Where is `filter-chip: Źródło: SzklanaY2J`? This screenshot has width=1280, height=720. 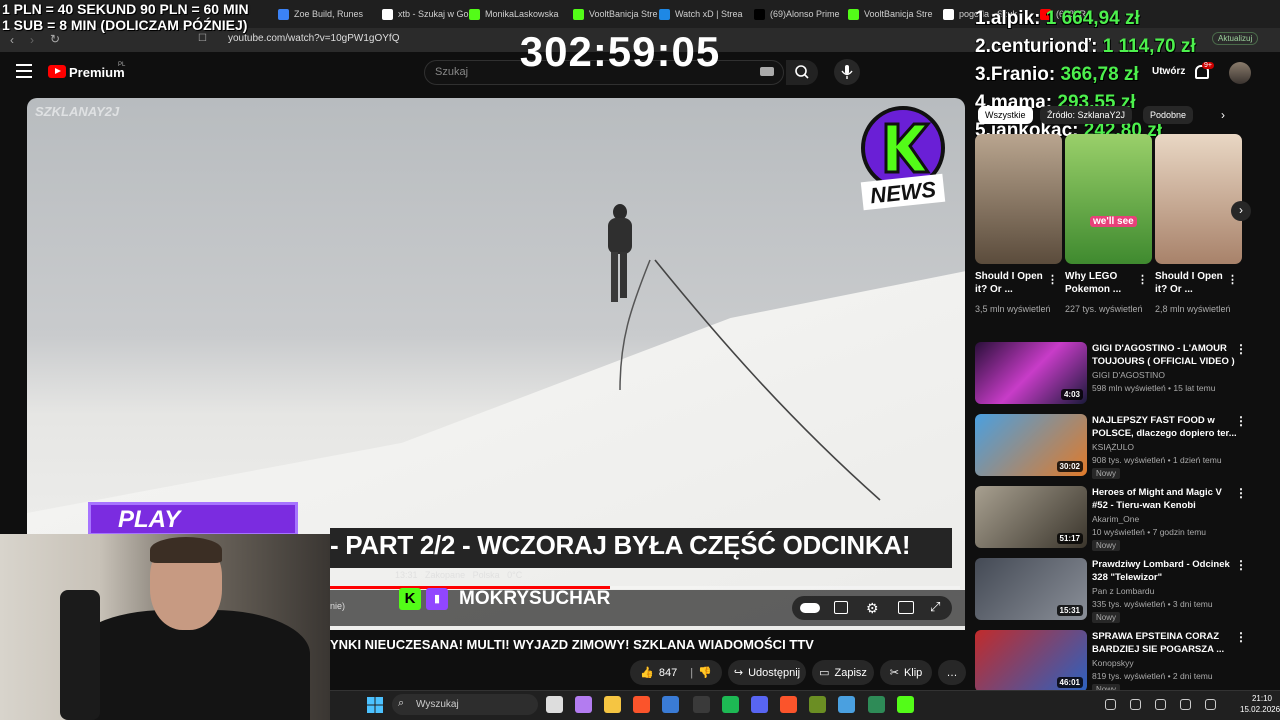 filter-chip: Źródło: SzklanaY2J is located at coordinates (1086, 115).